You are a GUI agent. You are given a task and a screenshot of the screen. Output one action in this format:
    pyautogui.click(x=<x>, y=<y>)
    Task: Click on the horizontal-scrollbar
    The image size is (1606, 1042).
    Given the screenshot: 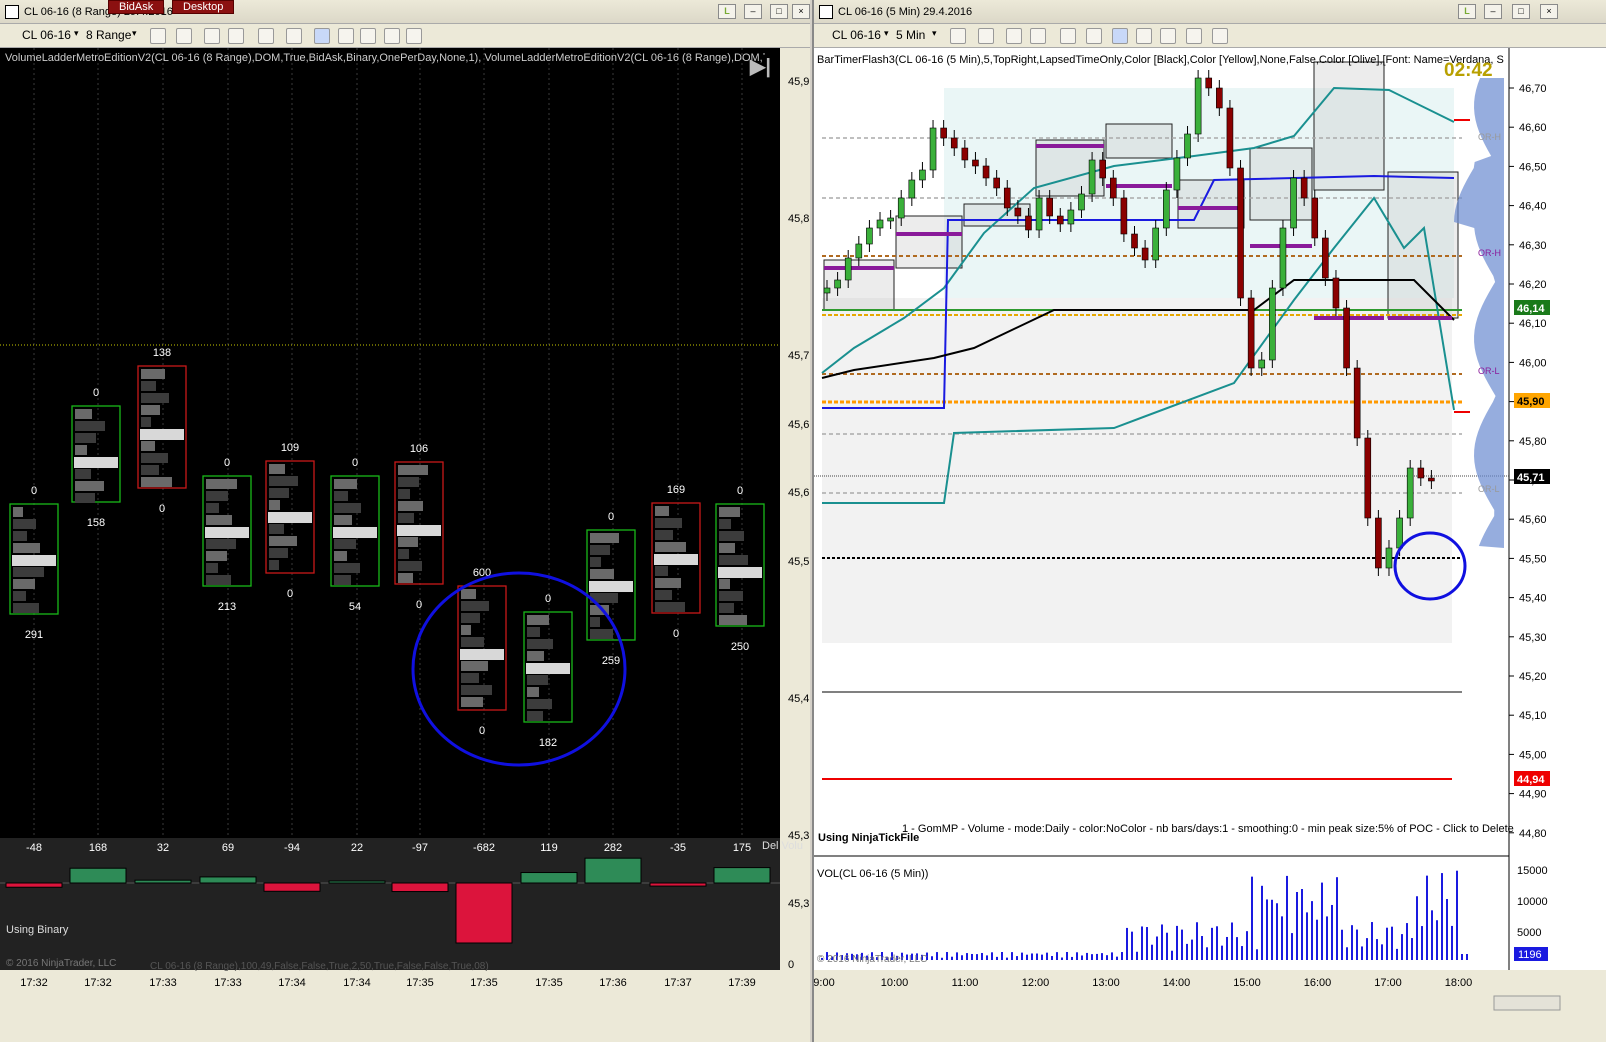 What is the action you would take?
    pyautogui.click(x=1527, y=1003)
    